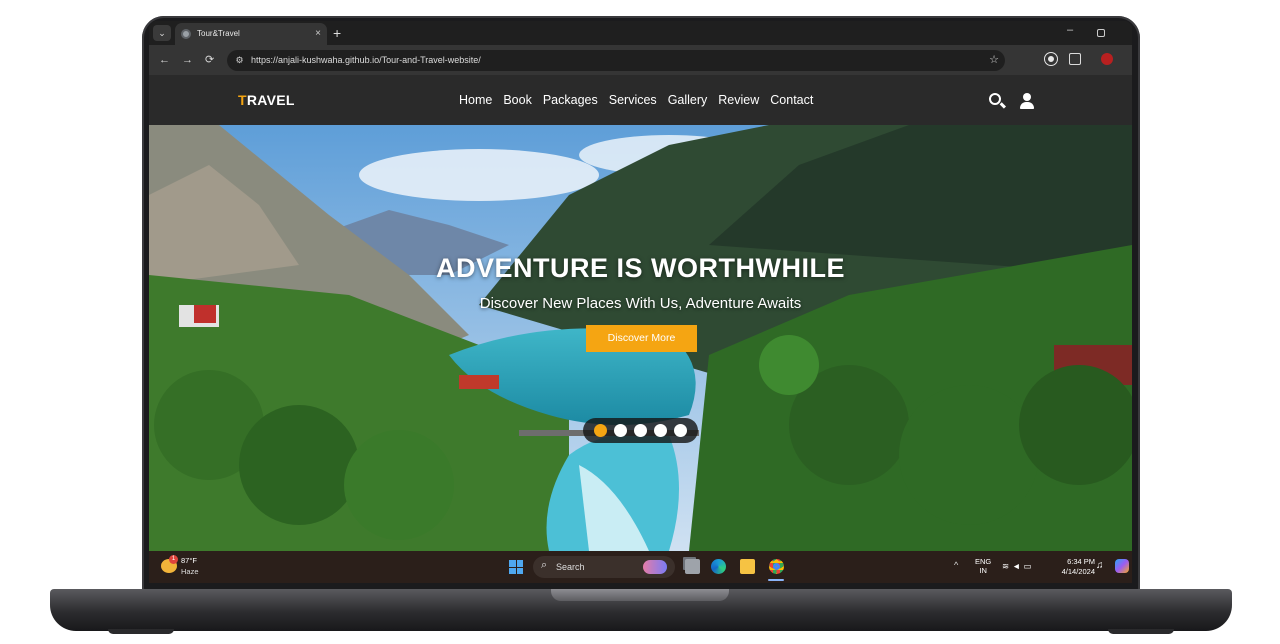  I want to click on weather-badge: 1, so click(173, 559).